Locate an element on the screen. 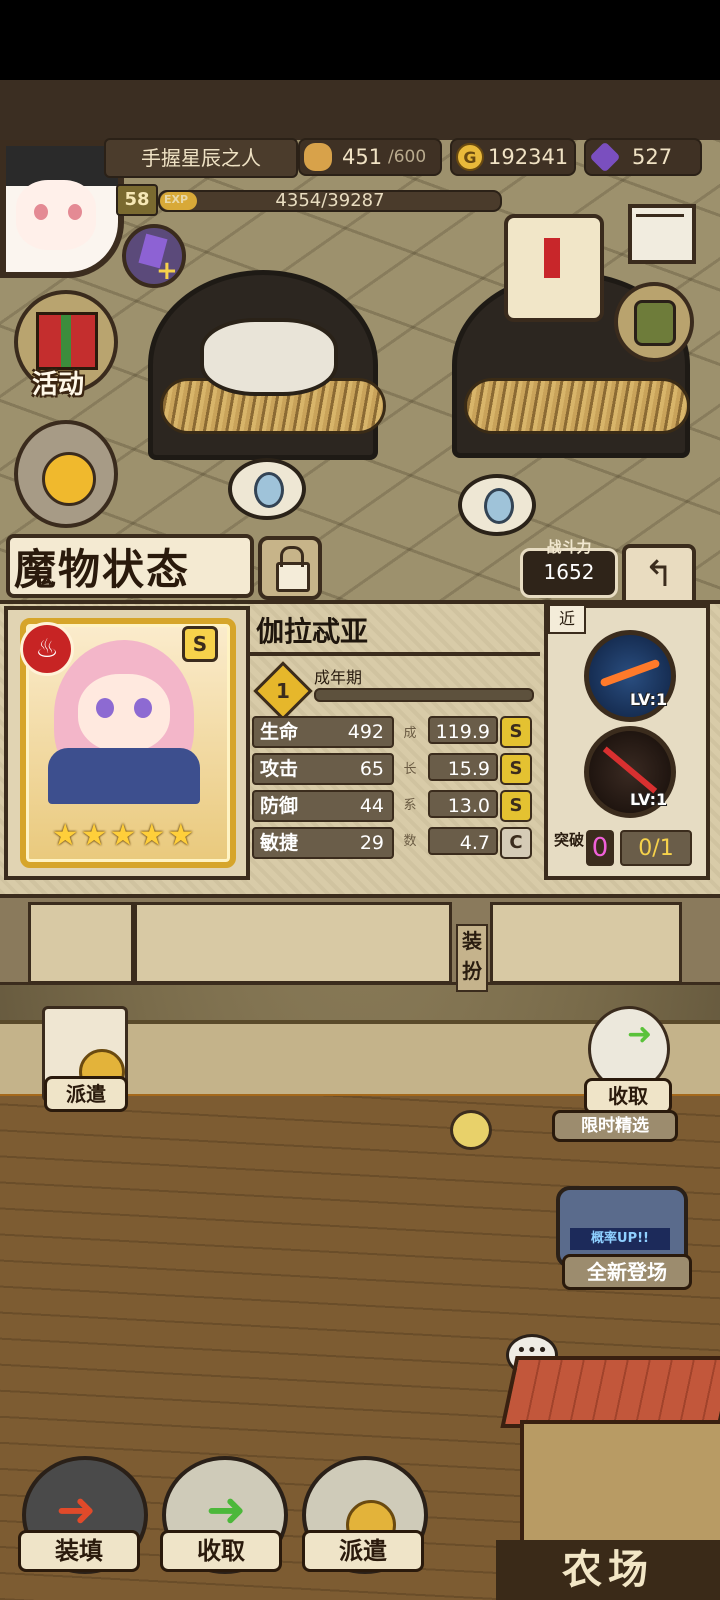 This screenshot has height=1600, width=720. name-divider is located at coordinates (394, 654).